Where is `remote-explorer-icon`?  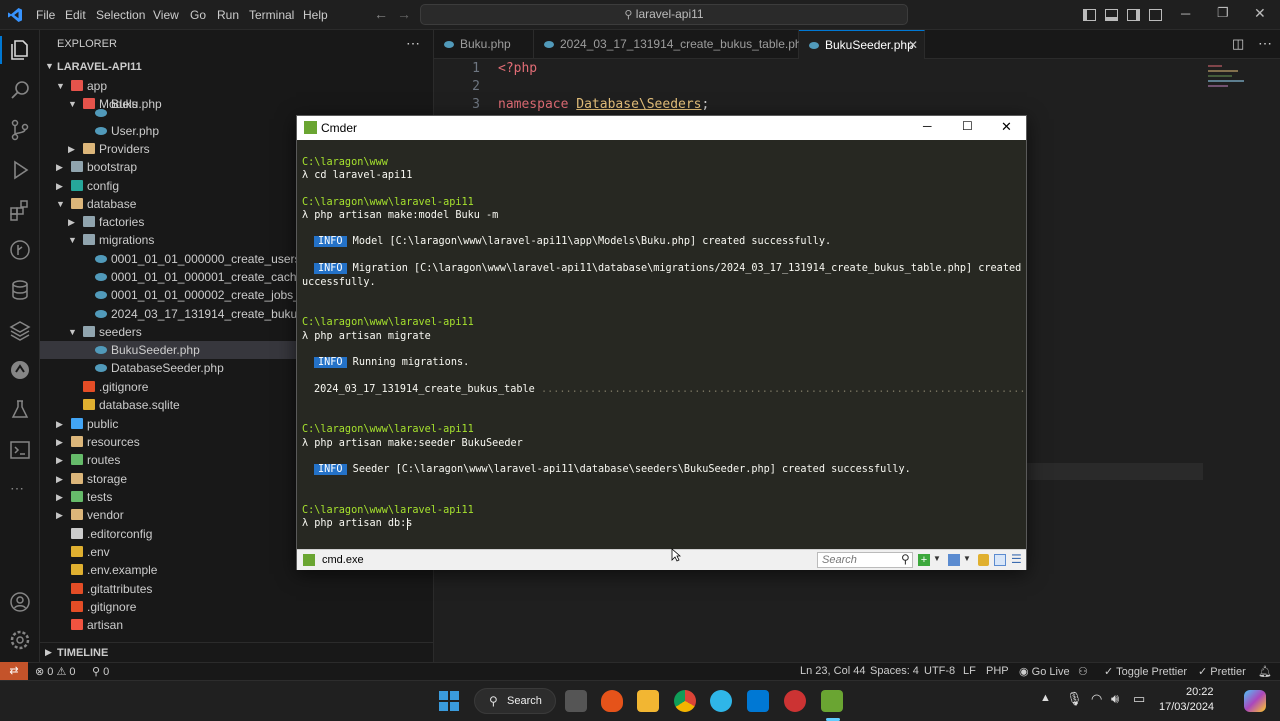 remote-explorer-icon is located at coordinates (20, 370).